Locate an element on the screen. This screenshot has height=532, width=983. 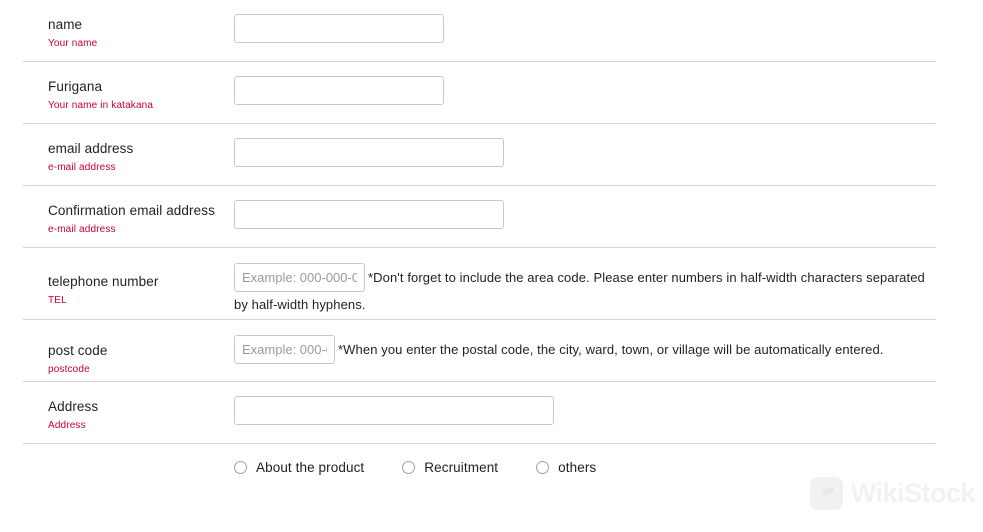
form-row-inquiry-type: About the product Recruitment others is located at coordinates (479, 474).